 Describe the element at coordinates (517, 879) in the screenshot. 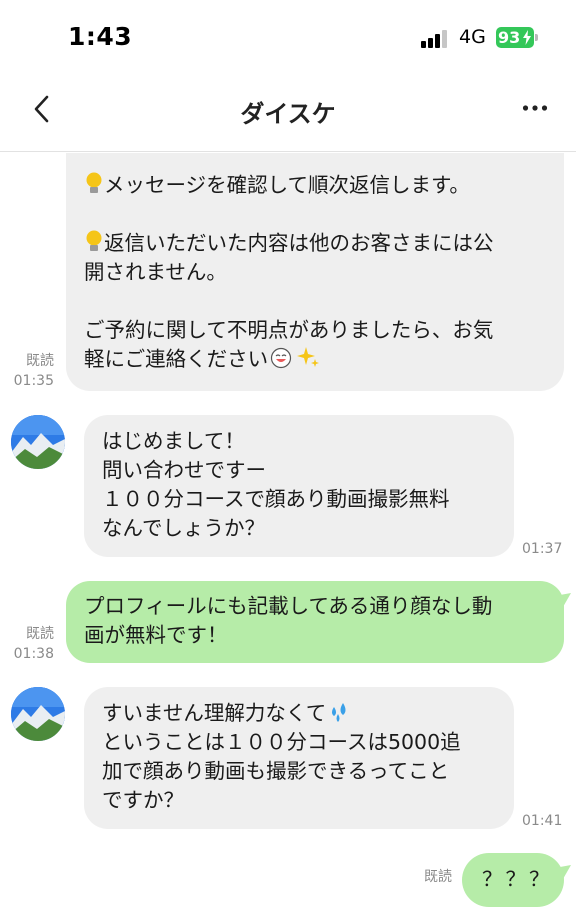

I see `message-line: ？？？` at that location.